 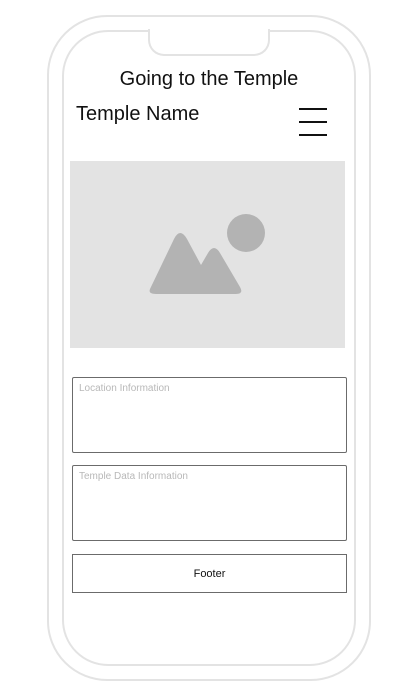 I want to click on mountains-shape, so click(x=195, y=263).